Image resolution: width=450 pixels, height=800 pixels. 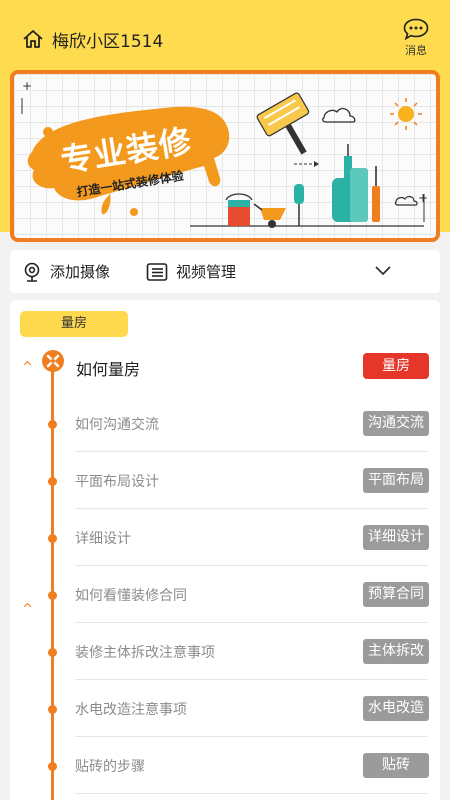 What do you see at coordinates (225, 765) in the screenshot?
I see `step-row: 贴砖的步骤 贴砖` at bounding box center [225, 765].